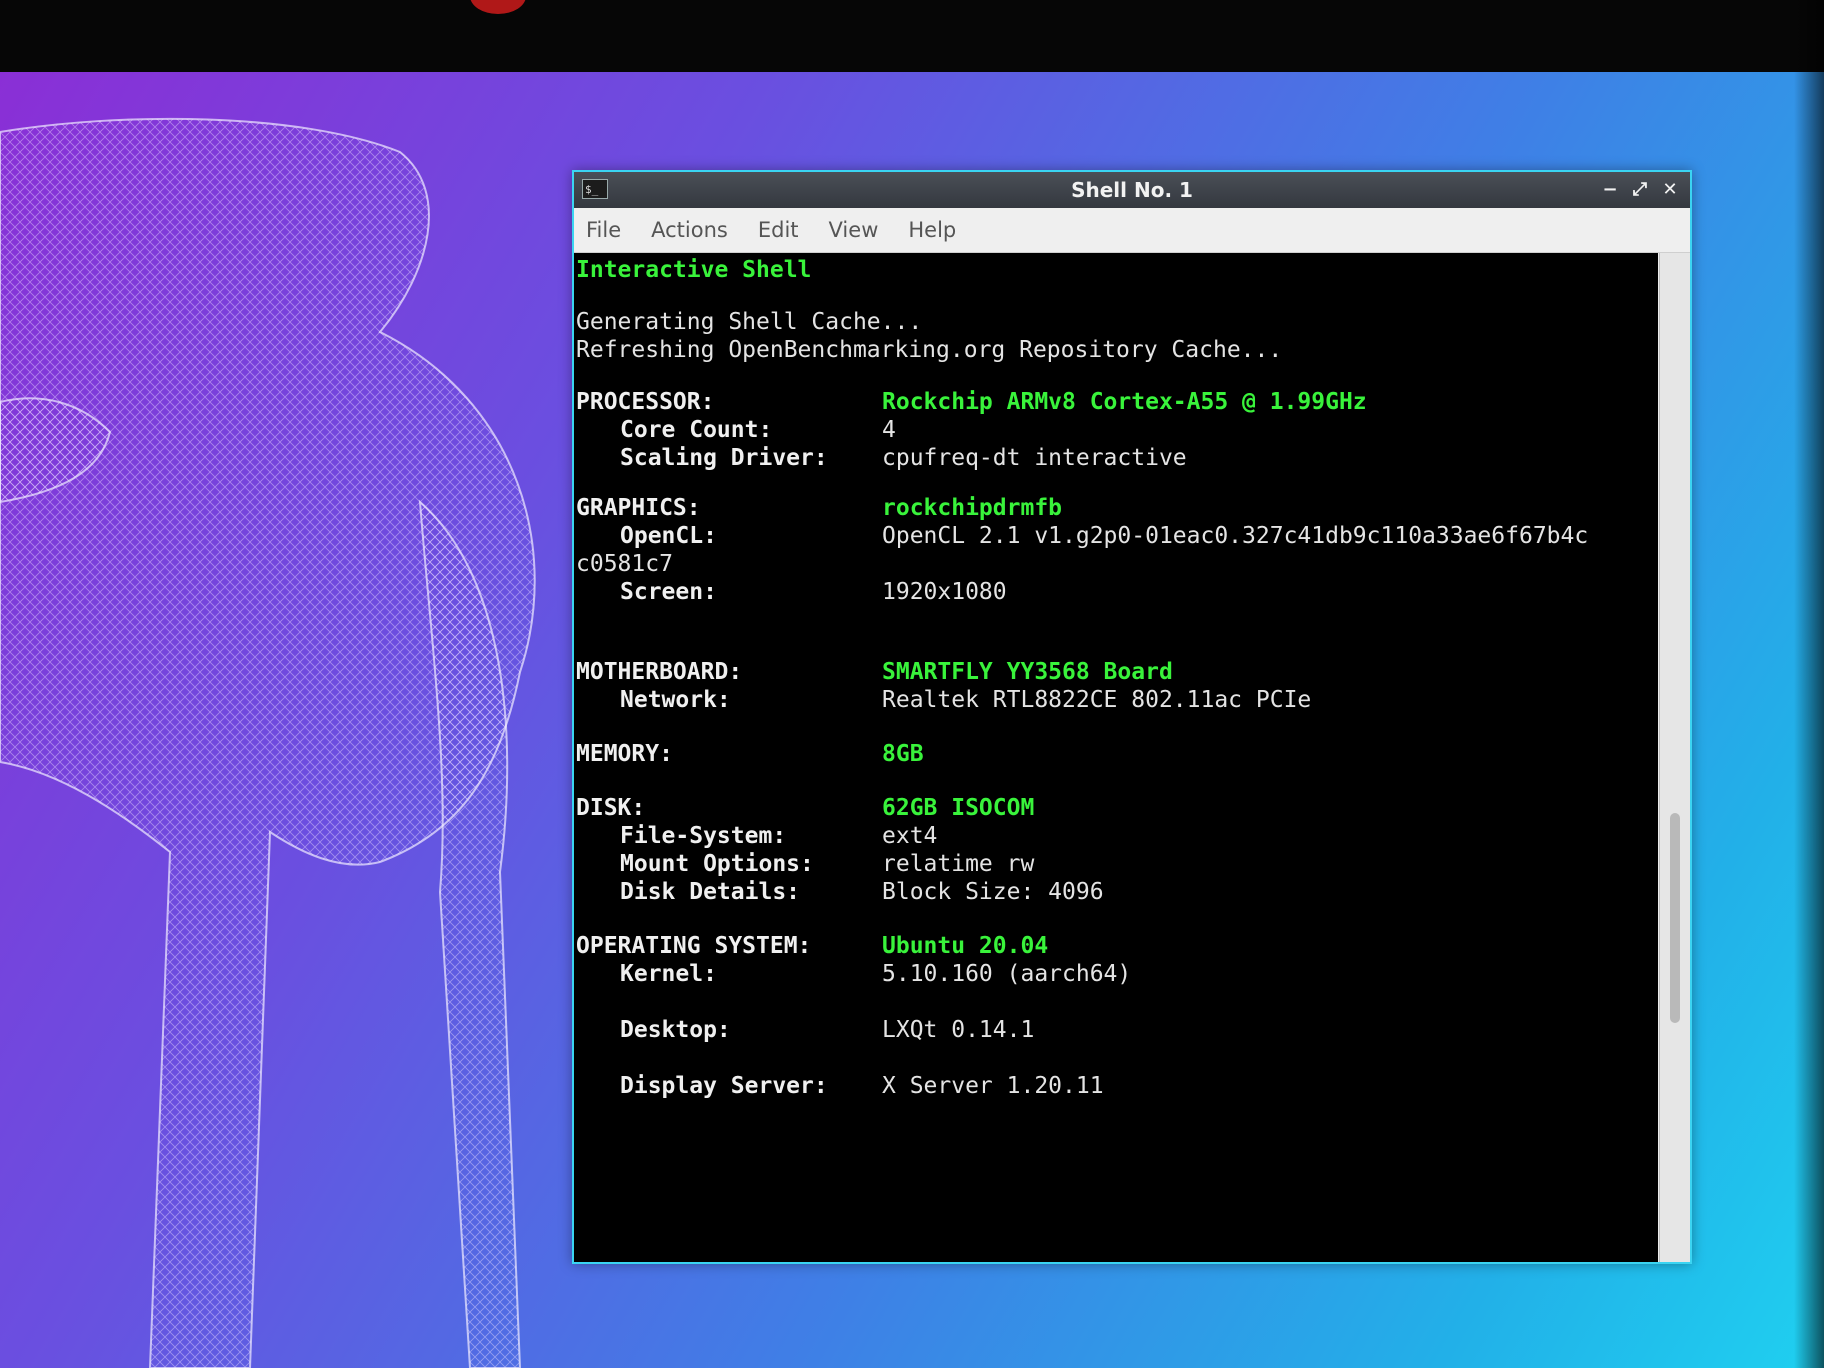 Image resolution: width=1824 pixels, height=1368 pixels. I want to click on screen-value: 1920x1080, so click(944, 592).